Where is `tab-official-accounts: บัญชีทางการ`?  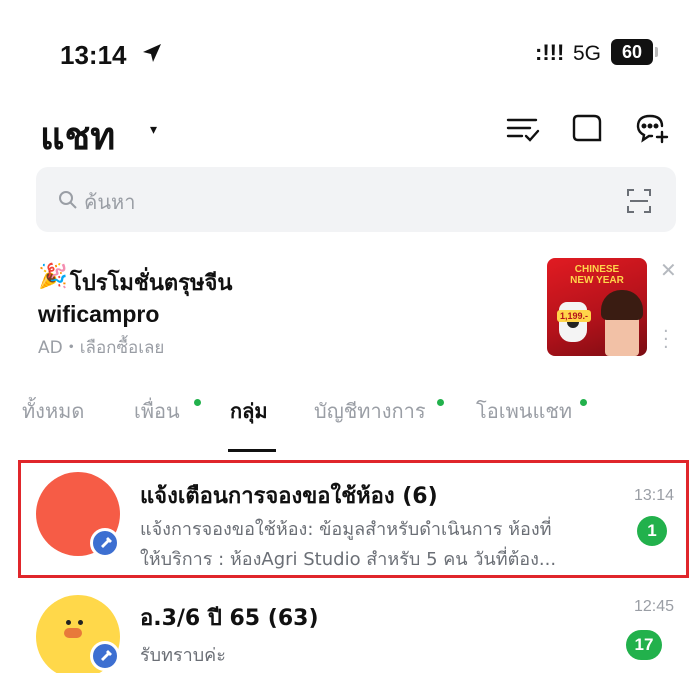
tab-official-accounts: บัญชีทางการ is located at coordinates (370, 411).